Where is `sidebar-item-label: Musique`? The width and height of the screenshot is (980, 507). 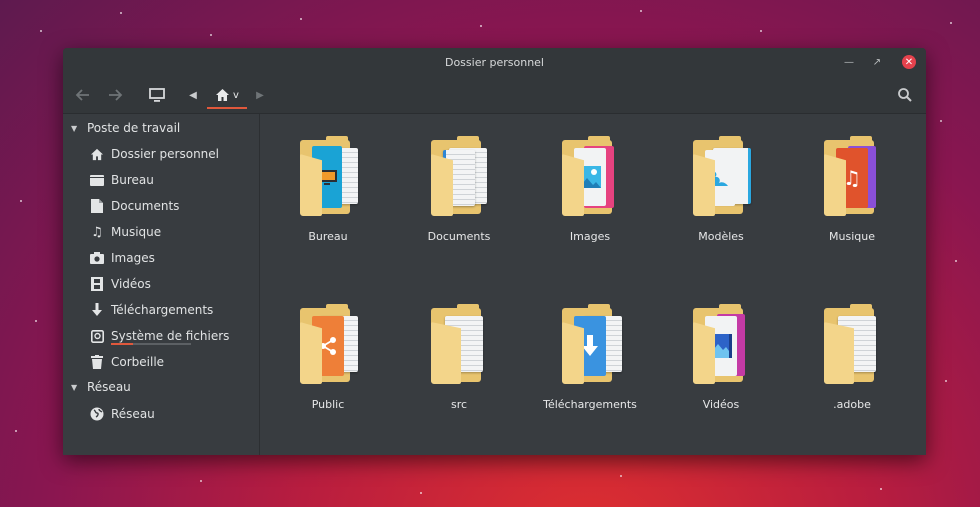
sidebar-item-label: Musique is located at coordinates (136, 232).